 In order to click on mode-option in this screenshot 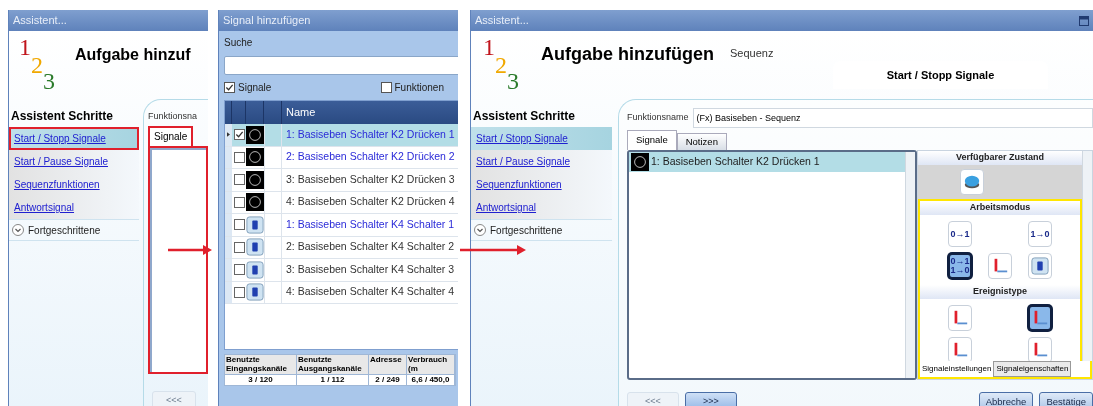, I will do `click(1040, 318)`.